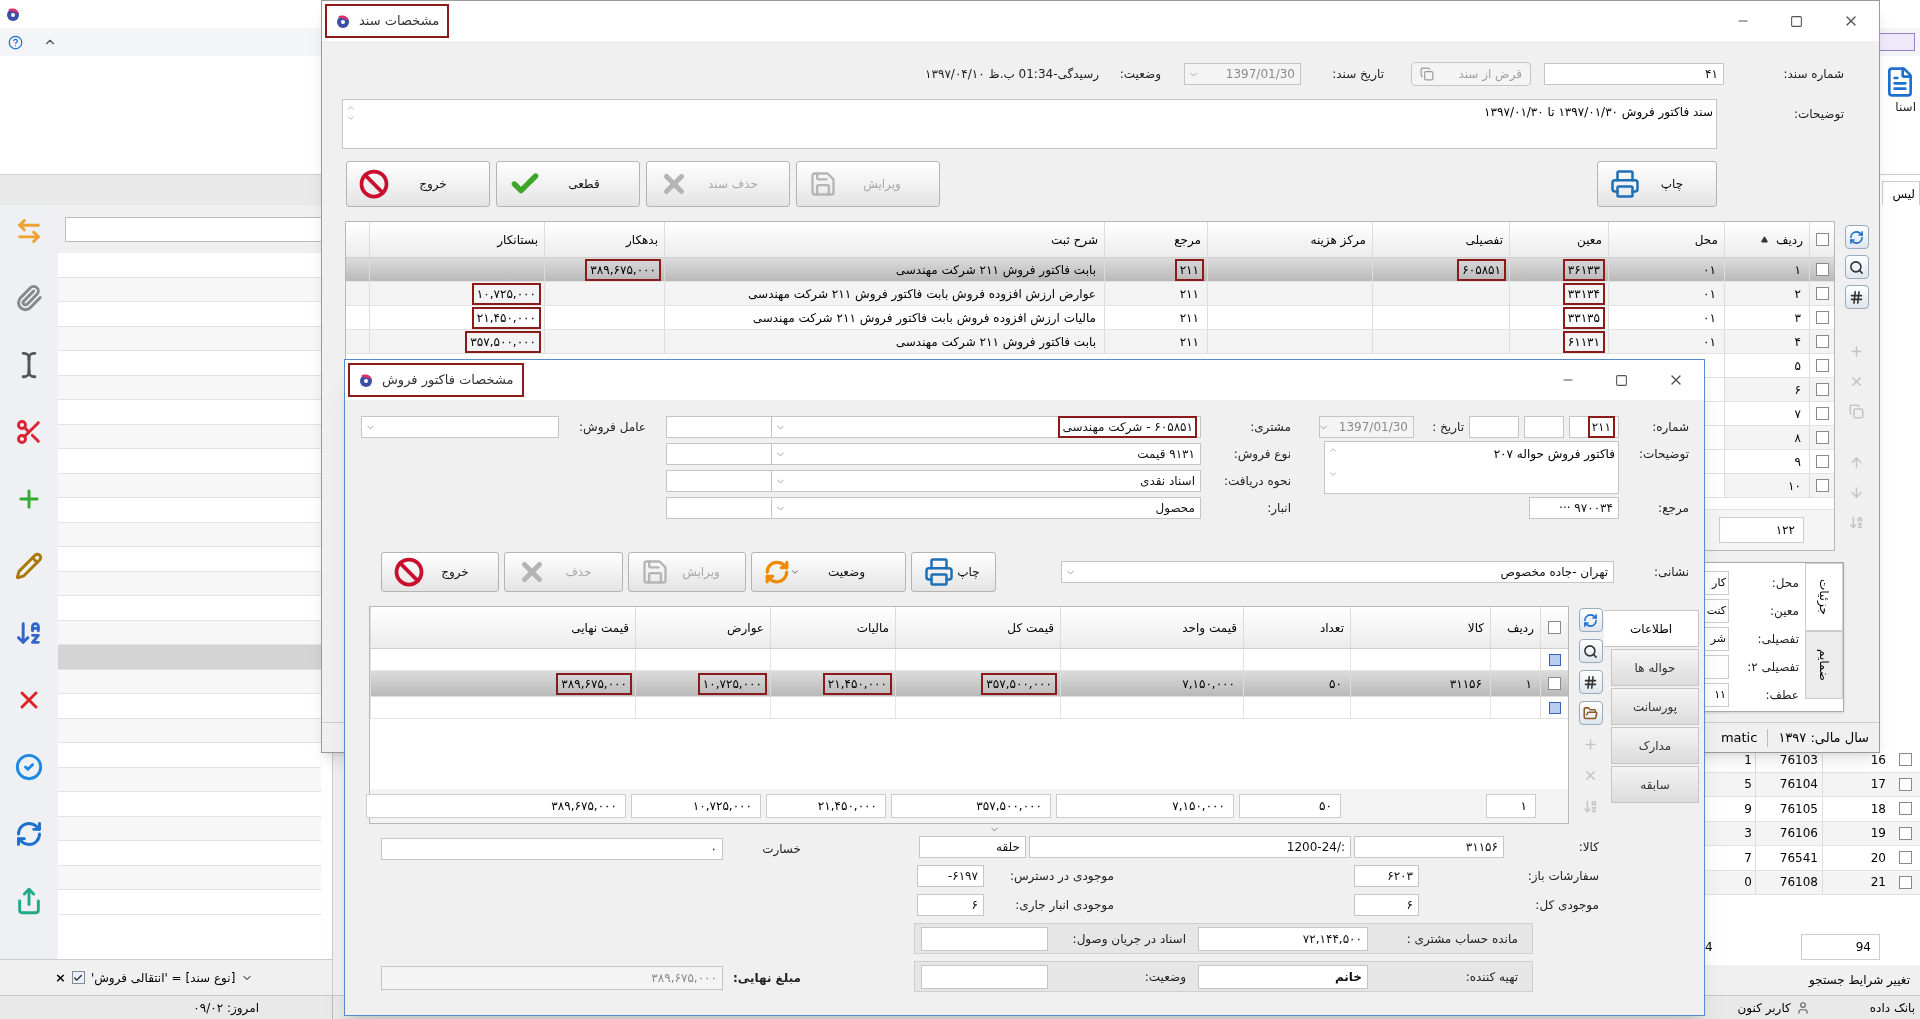 The width and height of the screenshot is (1920, 1019). Describe the element at coordinates (1029, 124) in the screenshot. I see `notes-field: سند فاکتور فروش ۱۳۹۷/۰۱/۳۰ تا ۱۳۹۷/۰۱/۳۰` at that location.